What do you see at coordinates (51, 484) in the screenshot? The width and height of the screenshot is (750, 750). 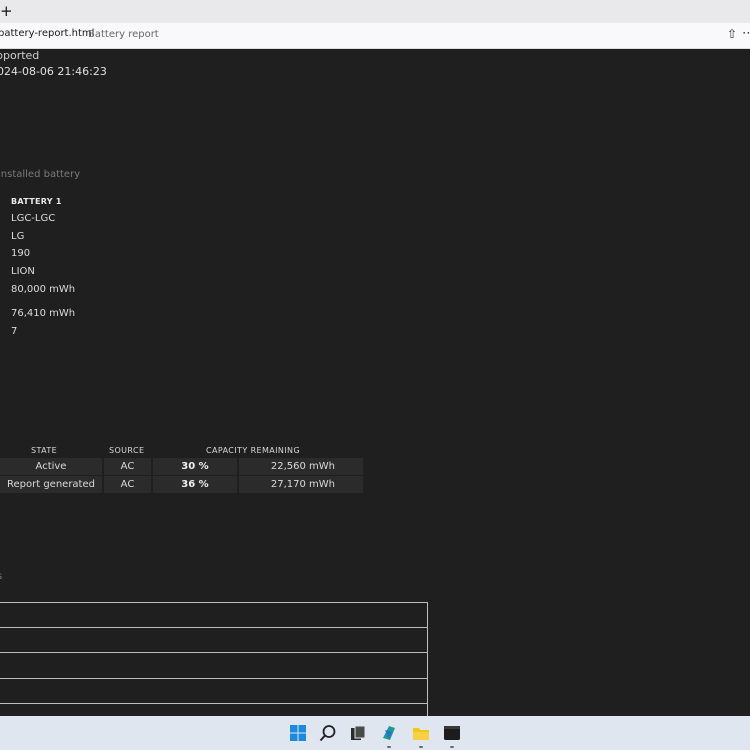 I see `state-cell: Report generated` at bounding box center [51, 484].